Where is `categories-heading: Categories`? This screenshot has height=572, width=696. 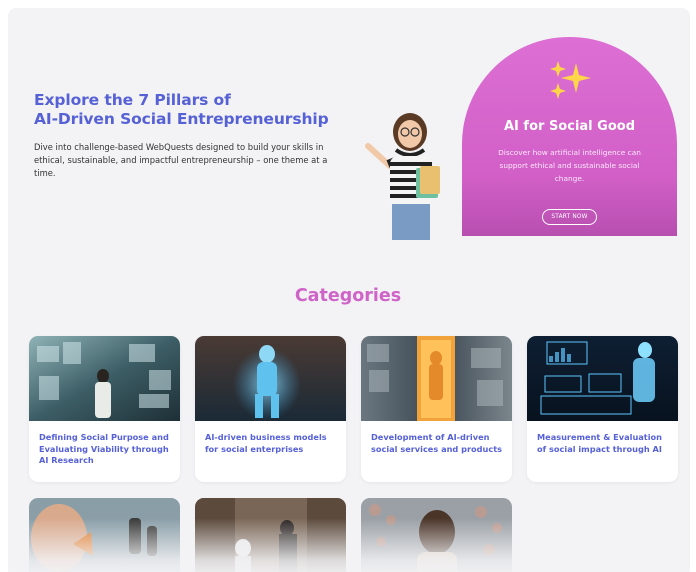 categories-heading: Categories is located at coordinates (348, 296).